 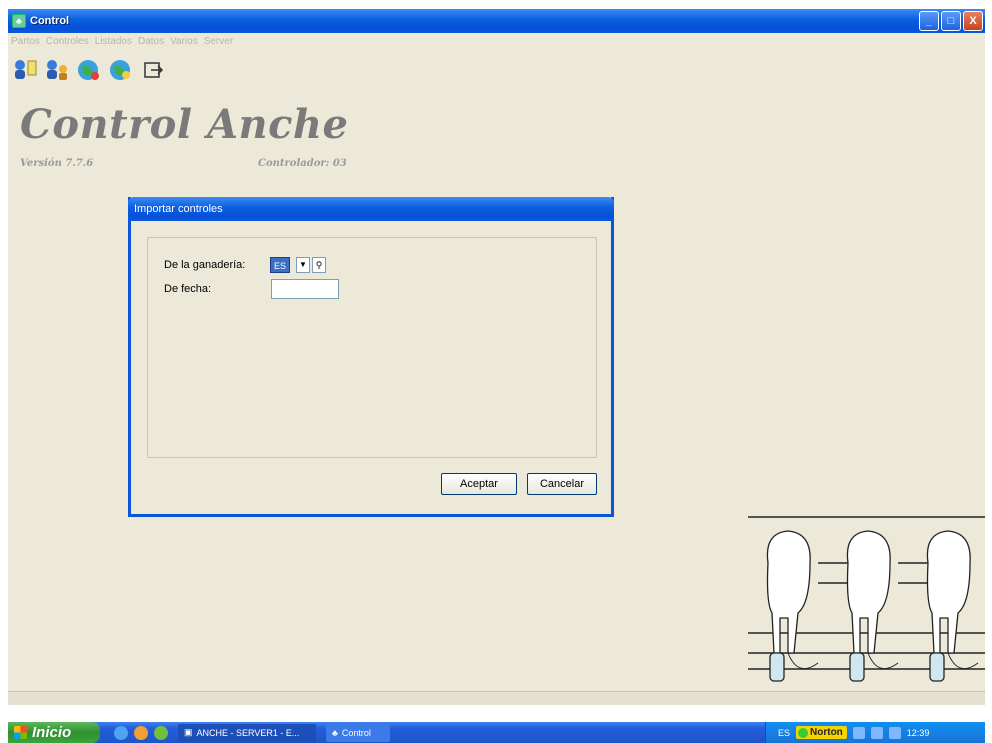 What do you see at coordinates (918, 732) in the screenshot?
I see `clock: 12:39` at bounding box center [918, 732].